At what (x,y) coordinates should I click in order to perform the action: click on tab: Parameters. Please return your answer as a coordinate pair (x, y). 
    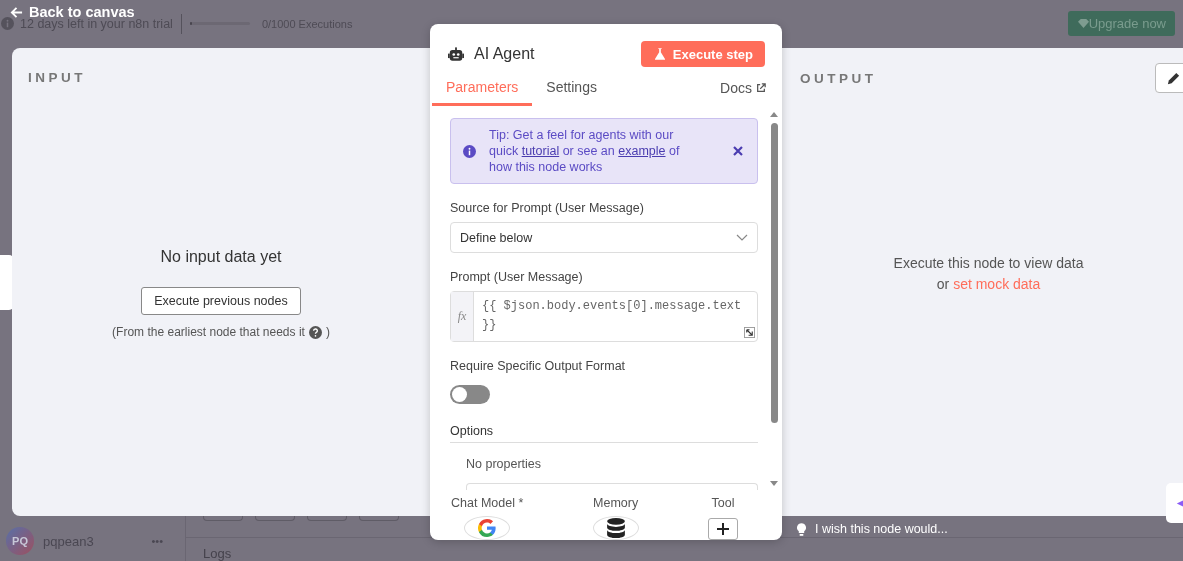
    Looking at the image, I should click on (482, 92).